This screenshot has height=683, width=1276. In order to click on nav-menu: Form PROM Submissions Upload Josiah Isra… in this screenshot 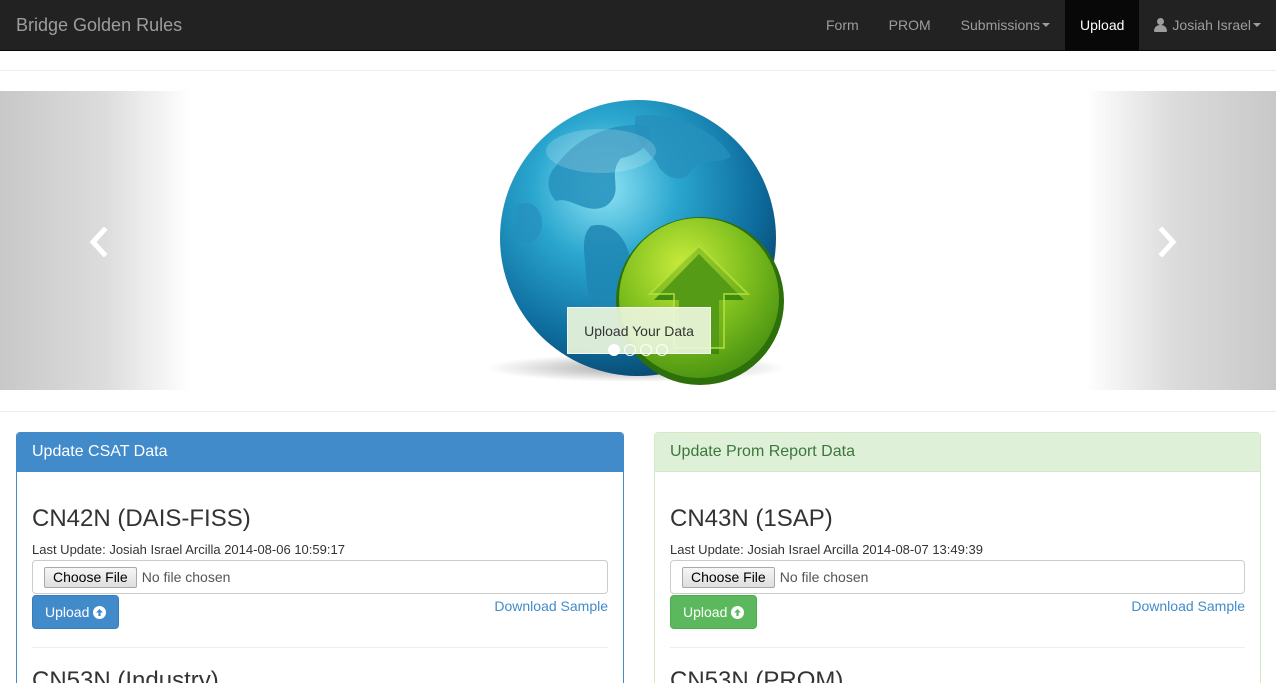, I will do `click(1043, 25)`.